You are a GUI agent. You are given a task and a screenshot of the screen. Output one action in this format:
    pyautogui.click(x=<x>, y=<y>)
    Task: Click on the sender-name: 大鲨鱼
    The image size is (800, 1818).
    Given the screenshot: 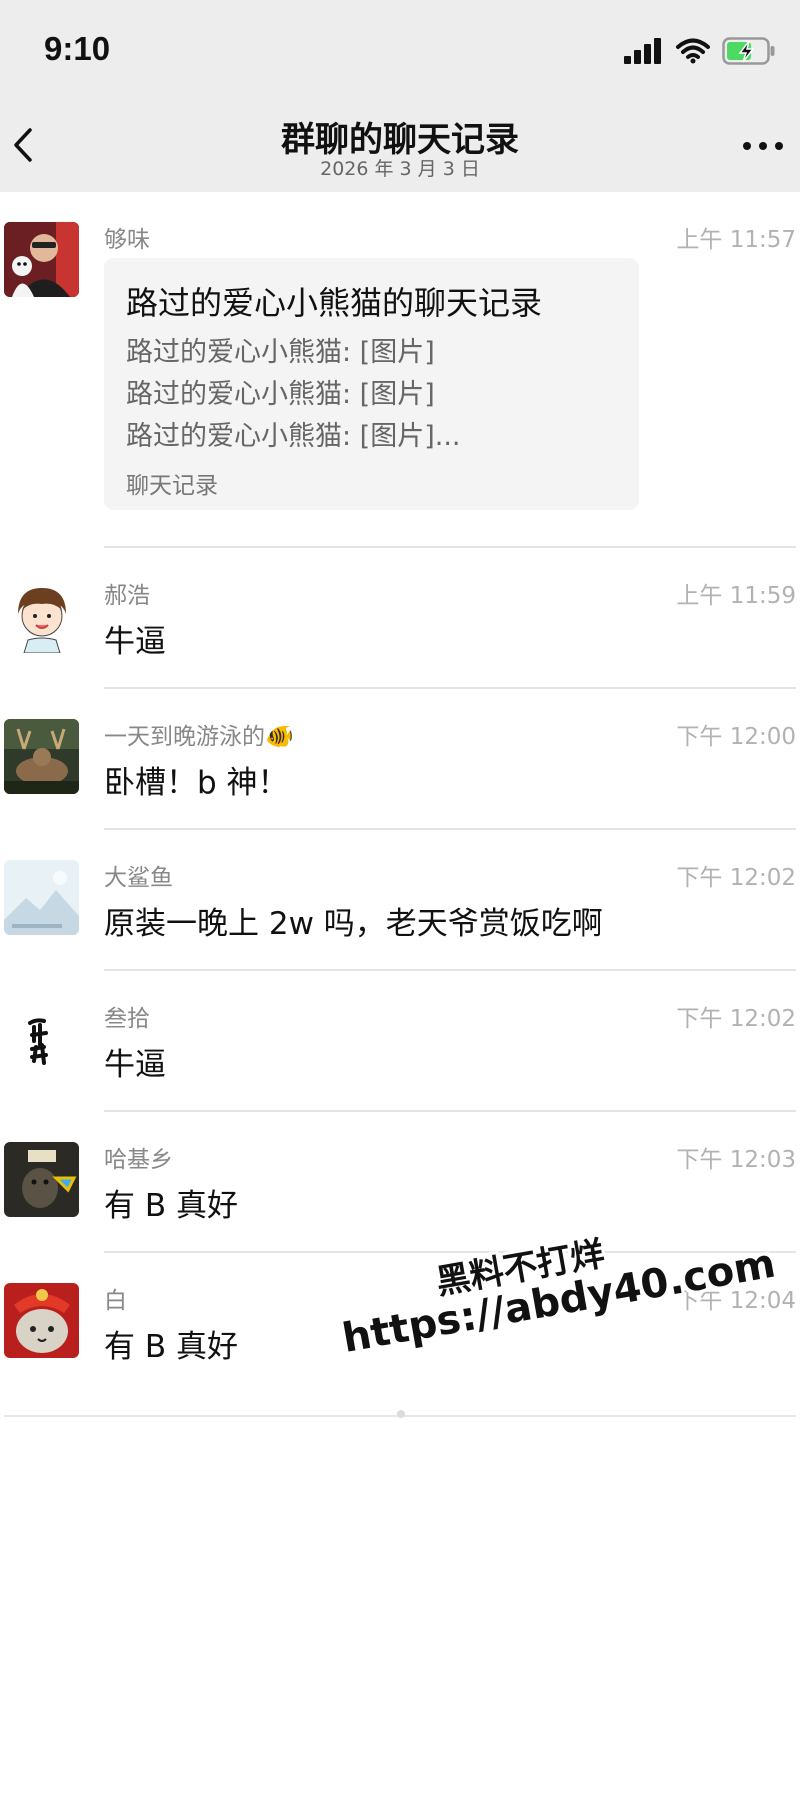 What is the action you would take?
    pyautogui.click(x=138, y=878)
    